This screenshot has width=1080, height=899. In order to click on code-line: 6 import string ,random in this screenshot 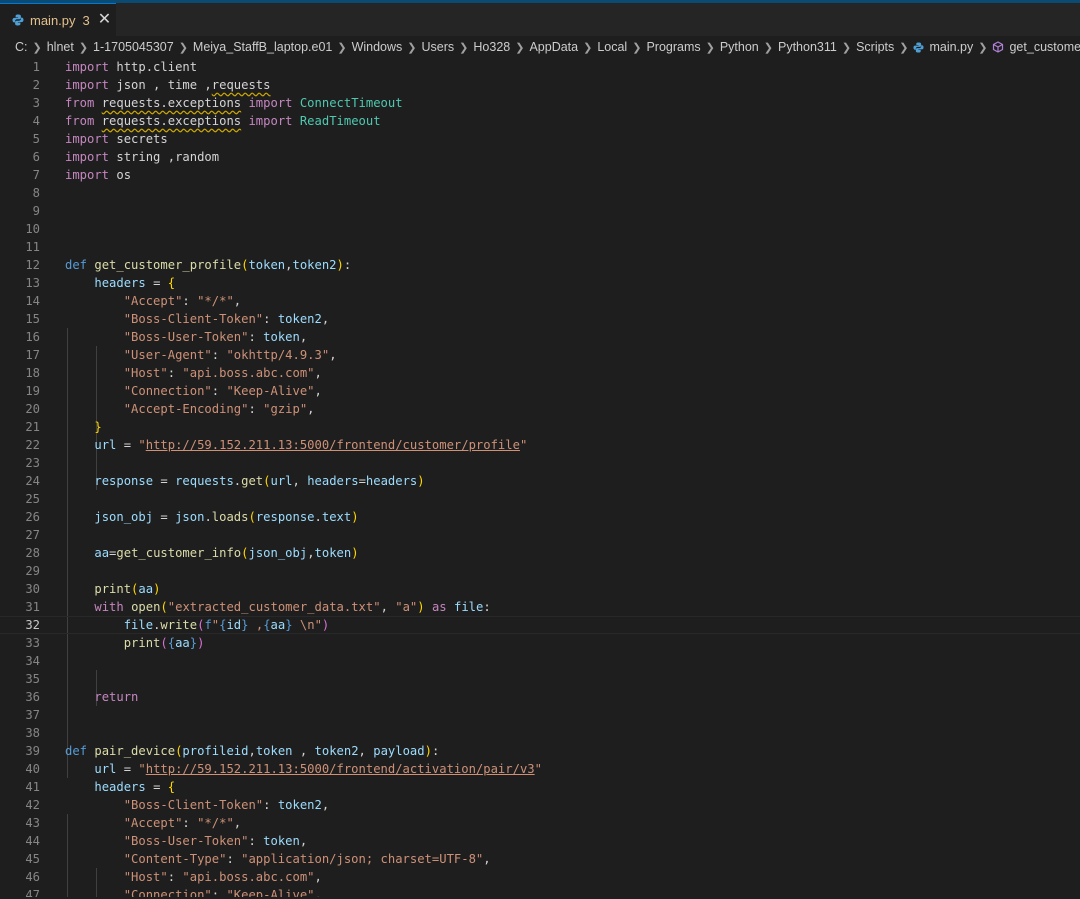, I will do `click(540, 157)`.